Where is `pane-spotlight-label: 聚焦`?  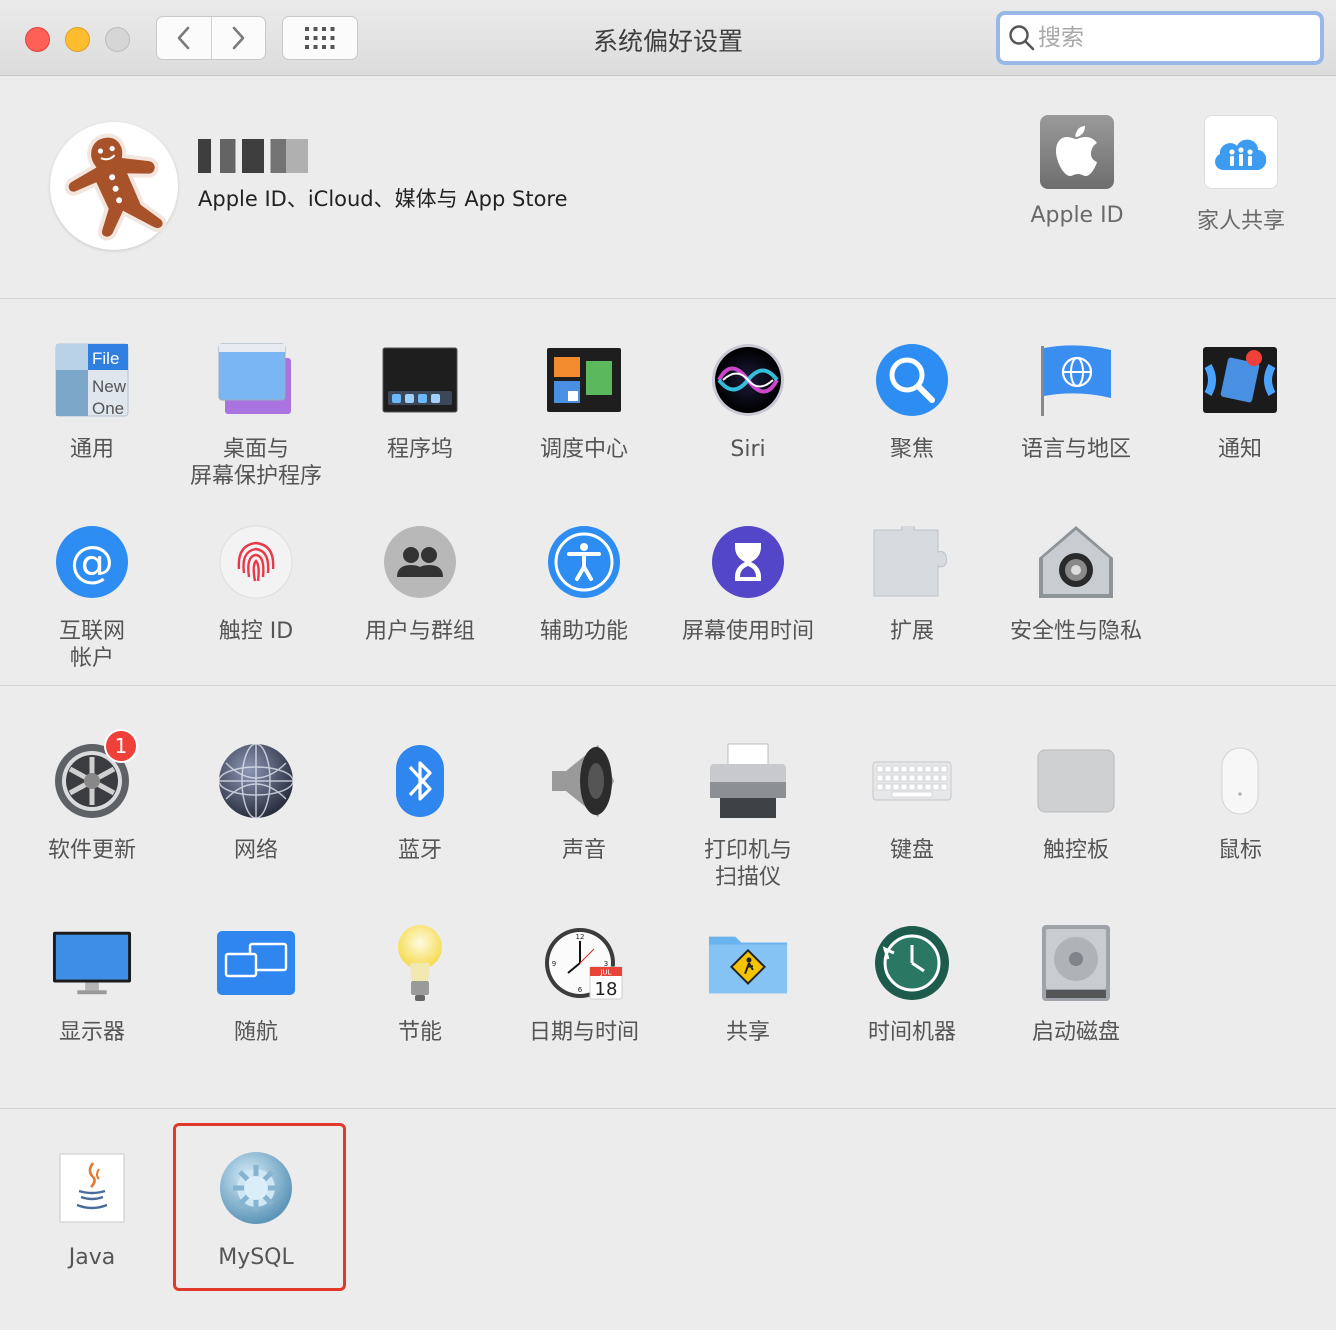 pane-spotlight-label: 聚焦 is located at coordinates (911, 449).